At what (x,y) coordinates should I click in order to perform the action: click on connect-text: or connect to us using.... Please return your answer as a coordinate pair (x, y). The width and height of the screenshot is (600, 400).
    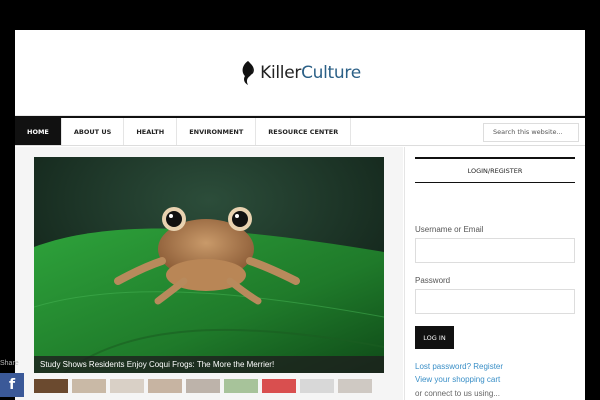
    Looking at the image, I should click on (457, 393).